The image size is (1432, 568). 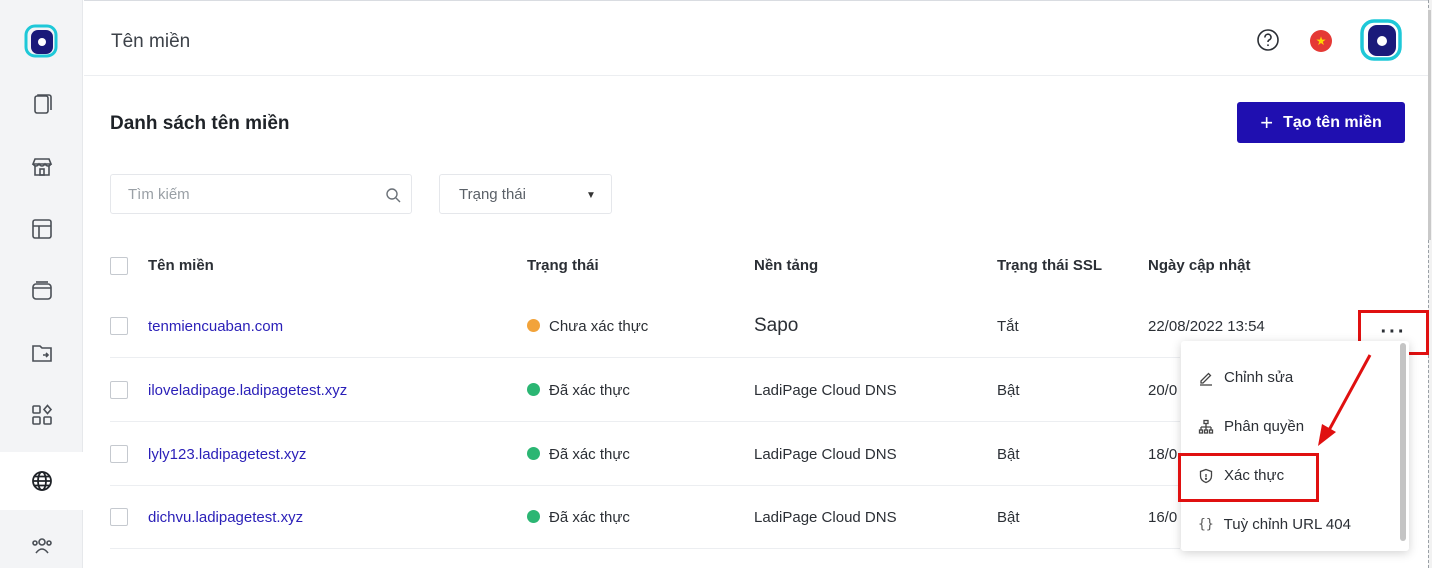 What do you see at coordinates (1403, 442) in the screenshot?
I see `menu-scrollbar` at bounding box center [1403, 442].